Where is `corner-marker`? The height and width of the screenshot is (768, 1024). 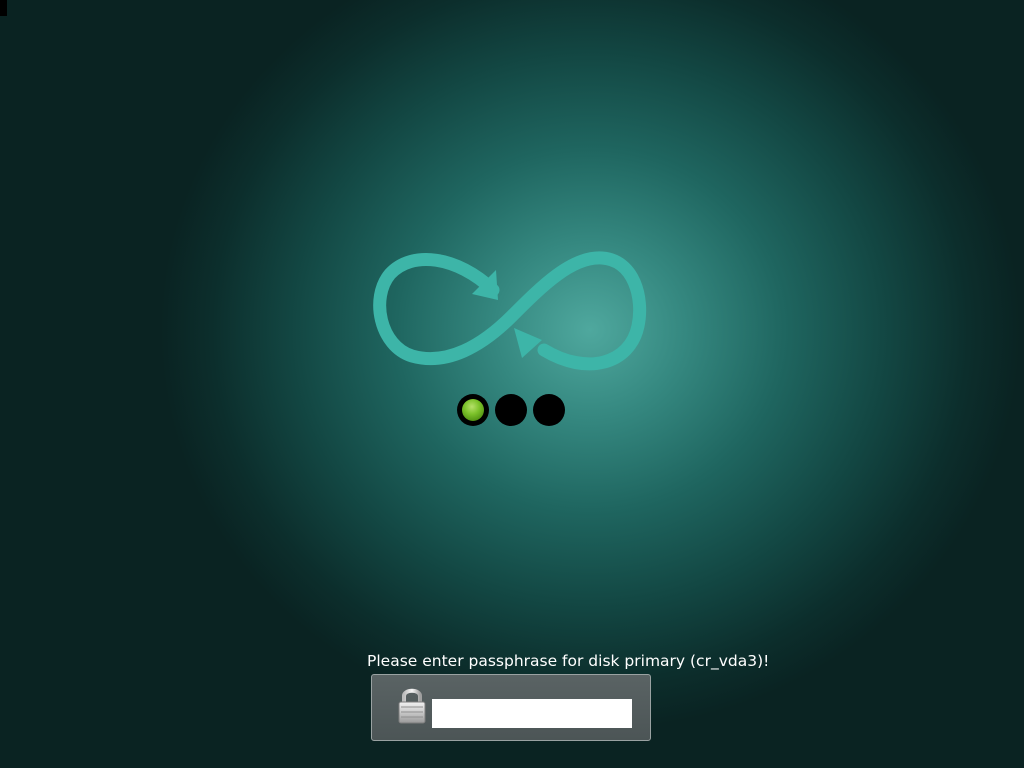
corner-marker is located at coordinates (3, 8).